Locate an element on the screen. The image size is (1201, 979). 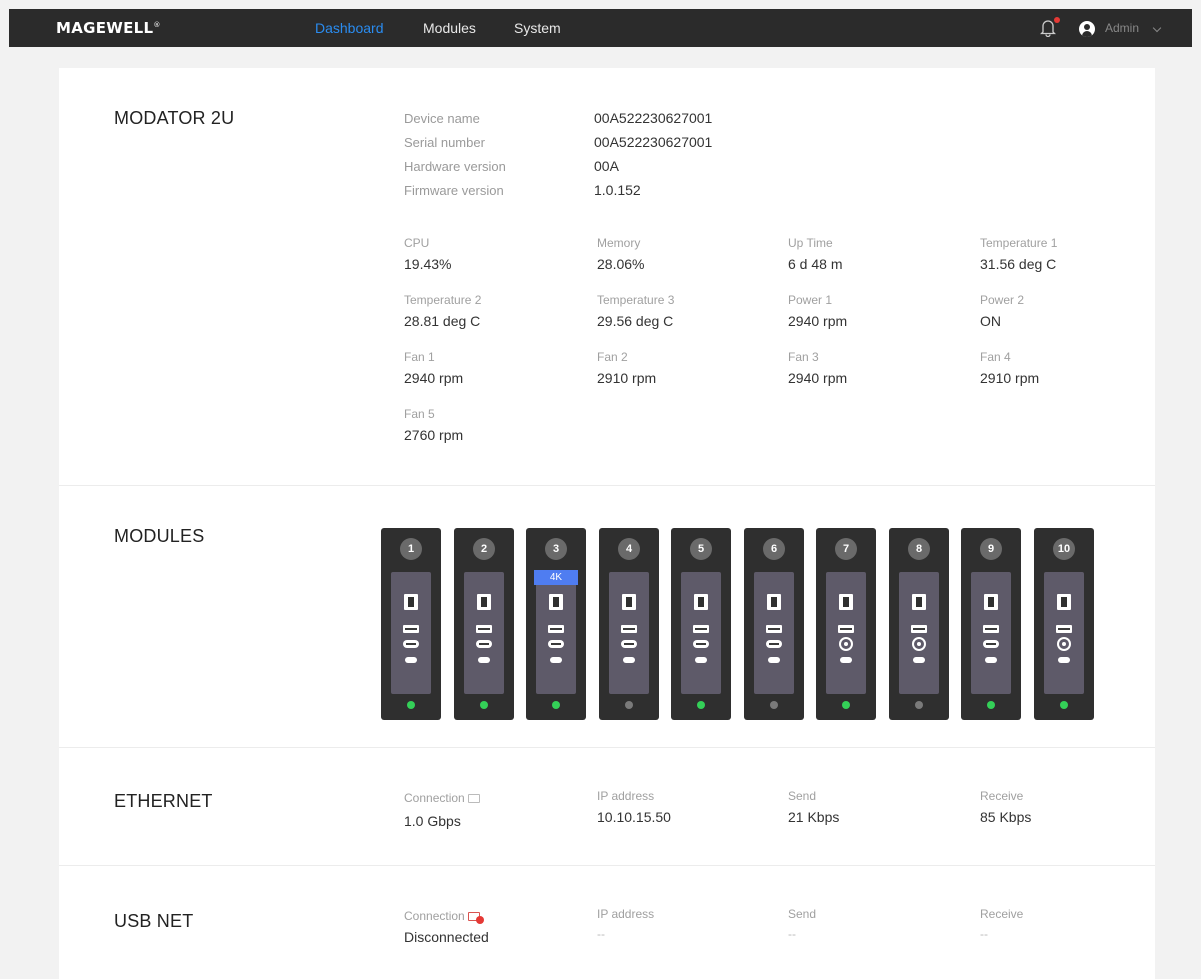
slot-number: 1 is located at coordinates (411, 549).